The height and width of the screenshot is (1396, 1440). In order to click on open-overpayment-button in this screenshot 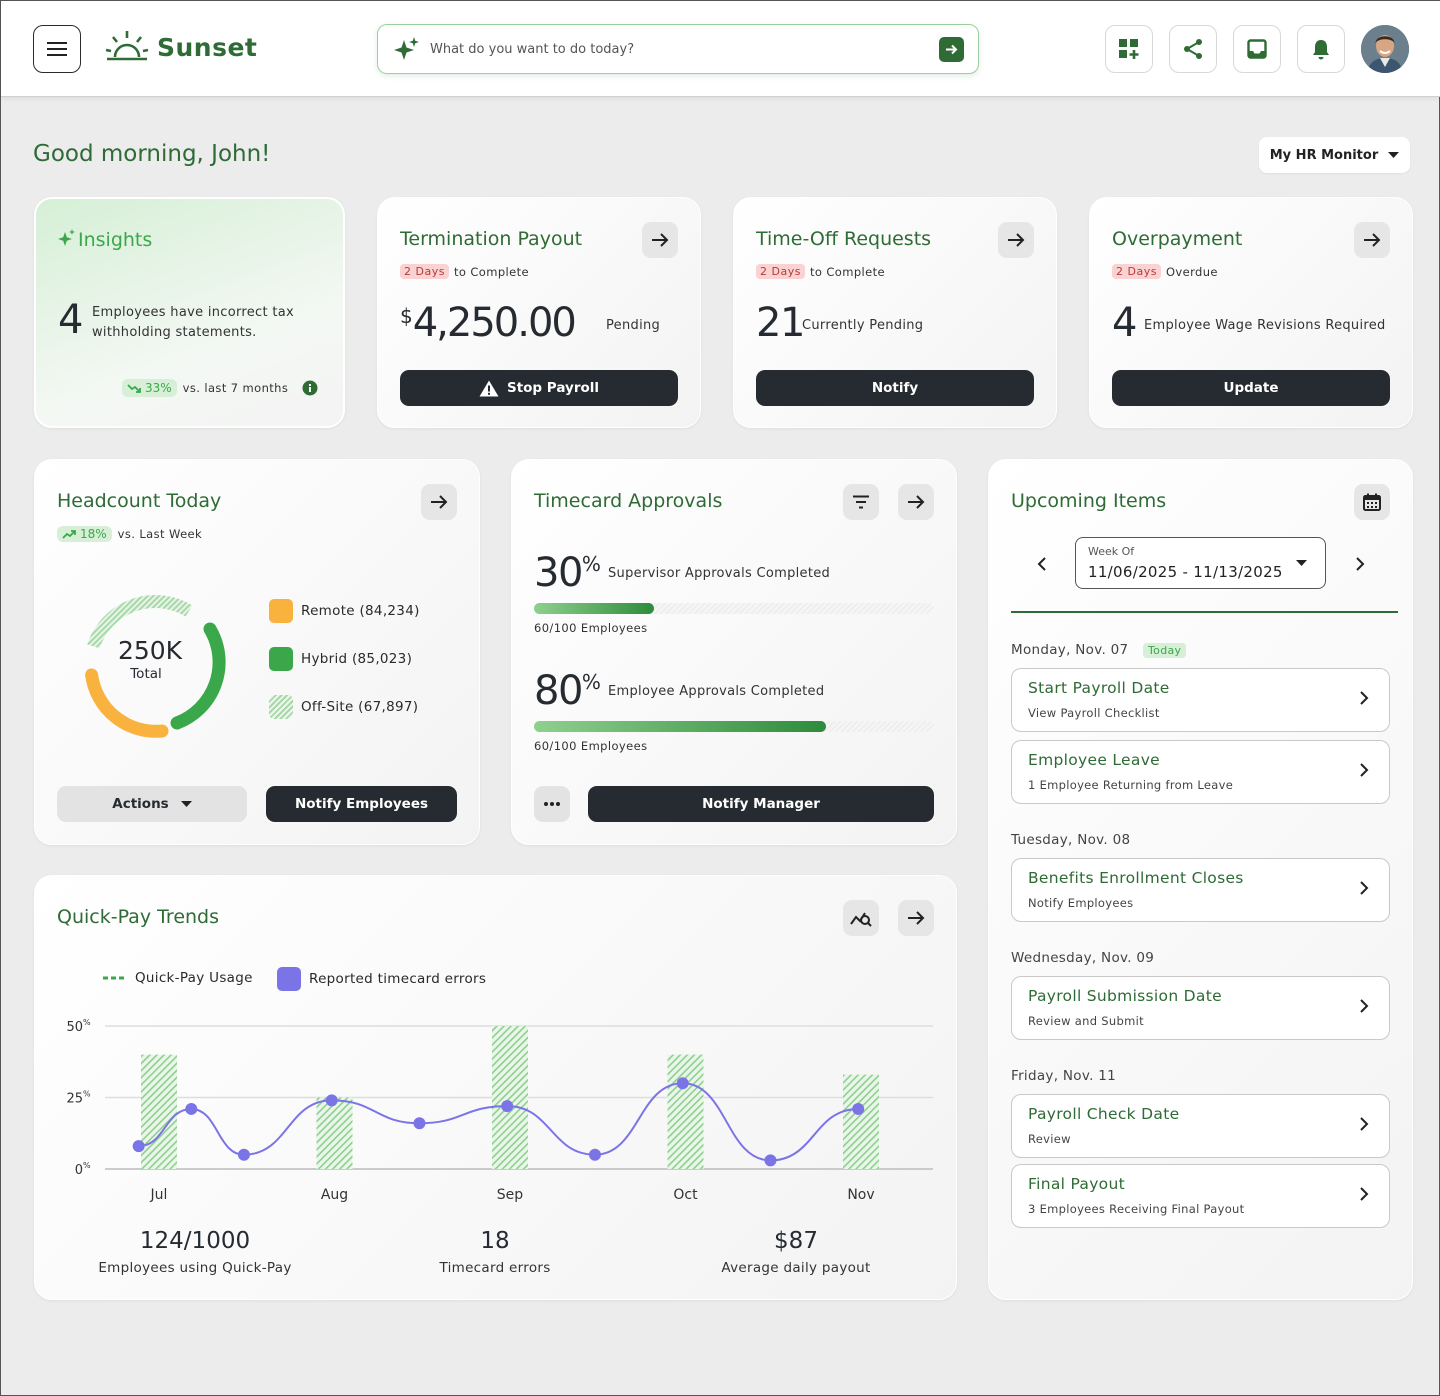, I will do `click(1372, 240)`.